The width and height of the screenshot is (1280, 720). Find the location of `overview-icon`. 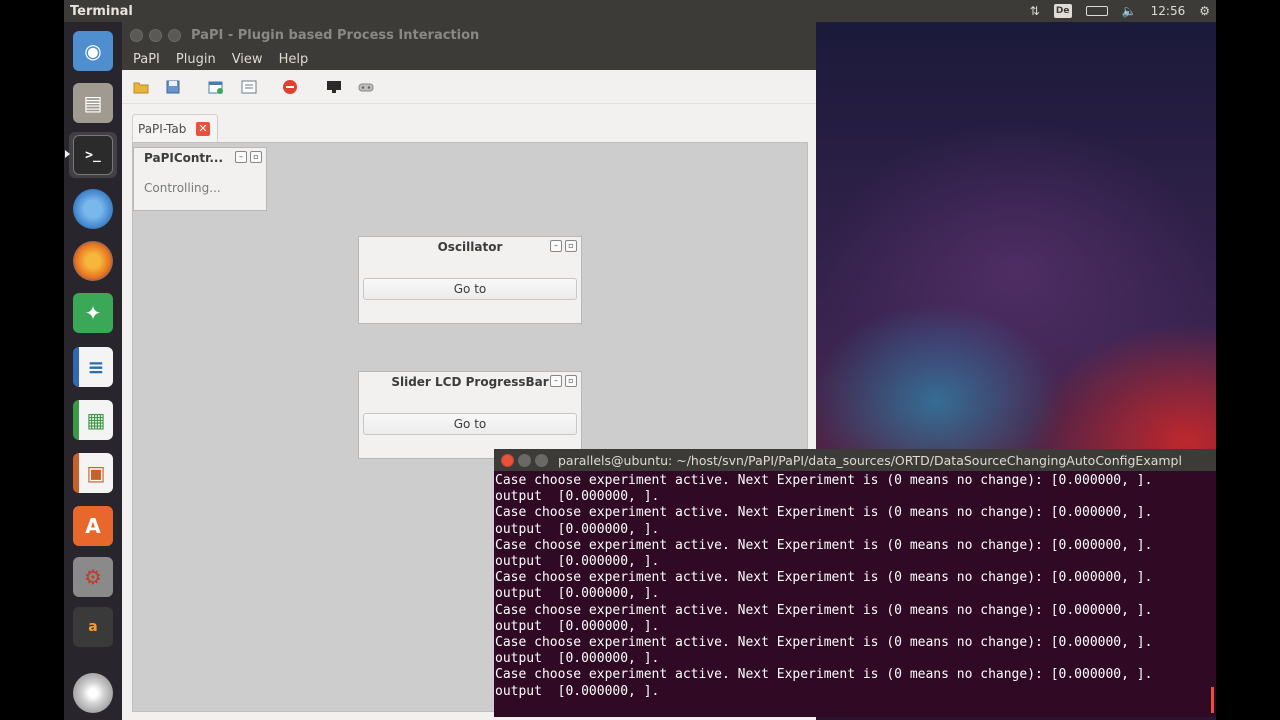

overview-icon is located at coordinates (249, 87).